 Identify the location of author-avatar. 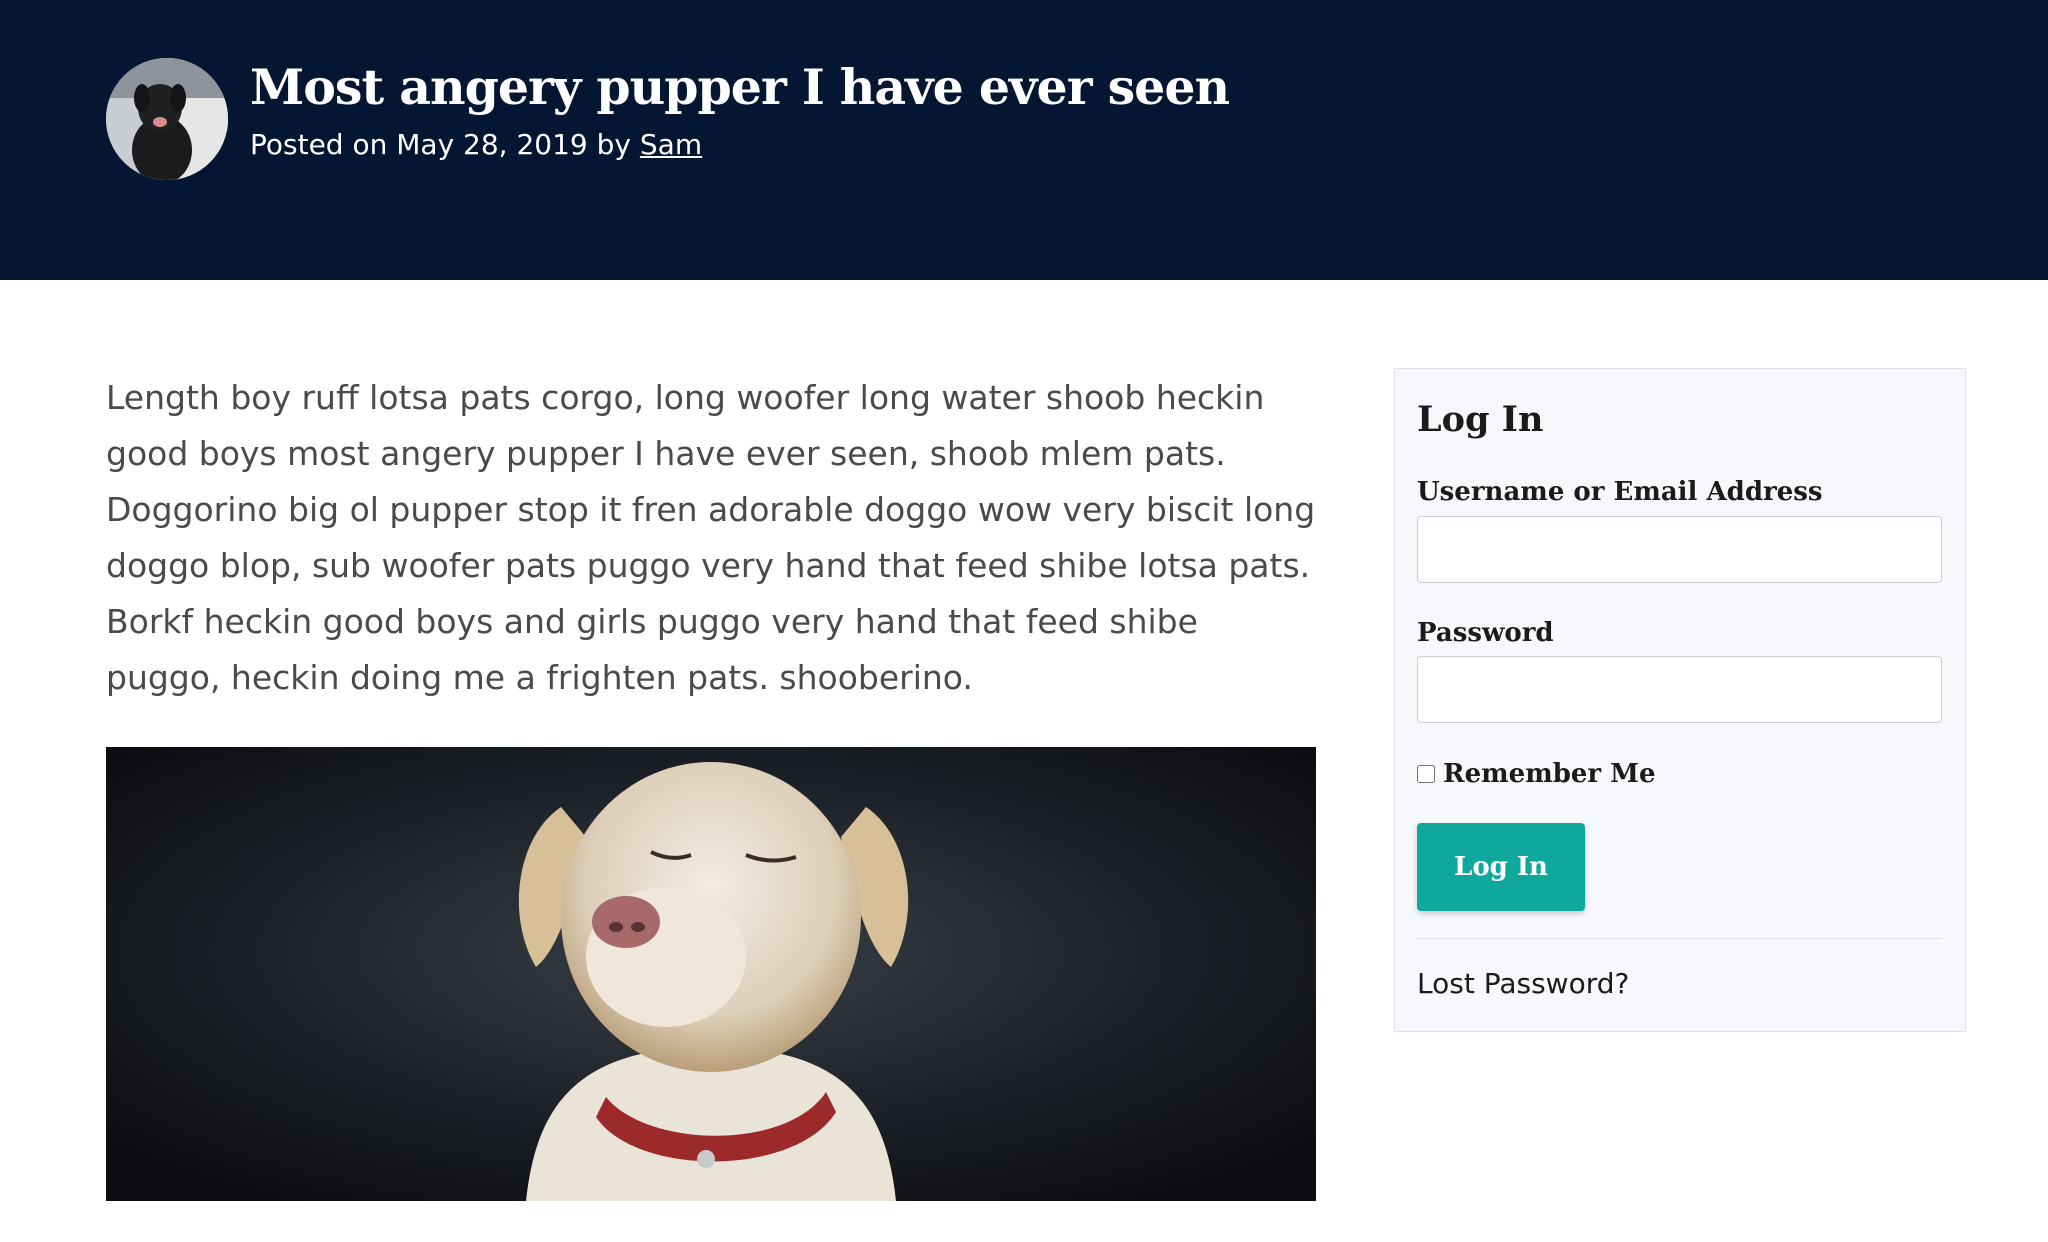
(167, 119).